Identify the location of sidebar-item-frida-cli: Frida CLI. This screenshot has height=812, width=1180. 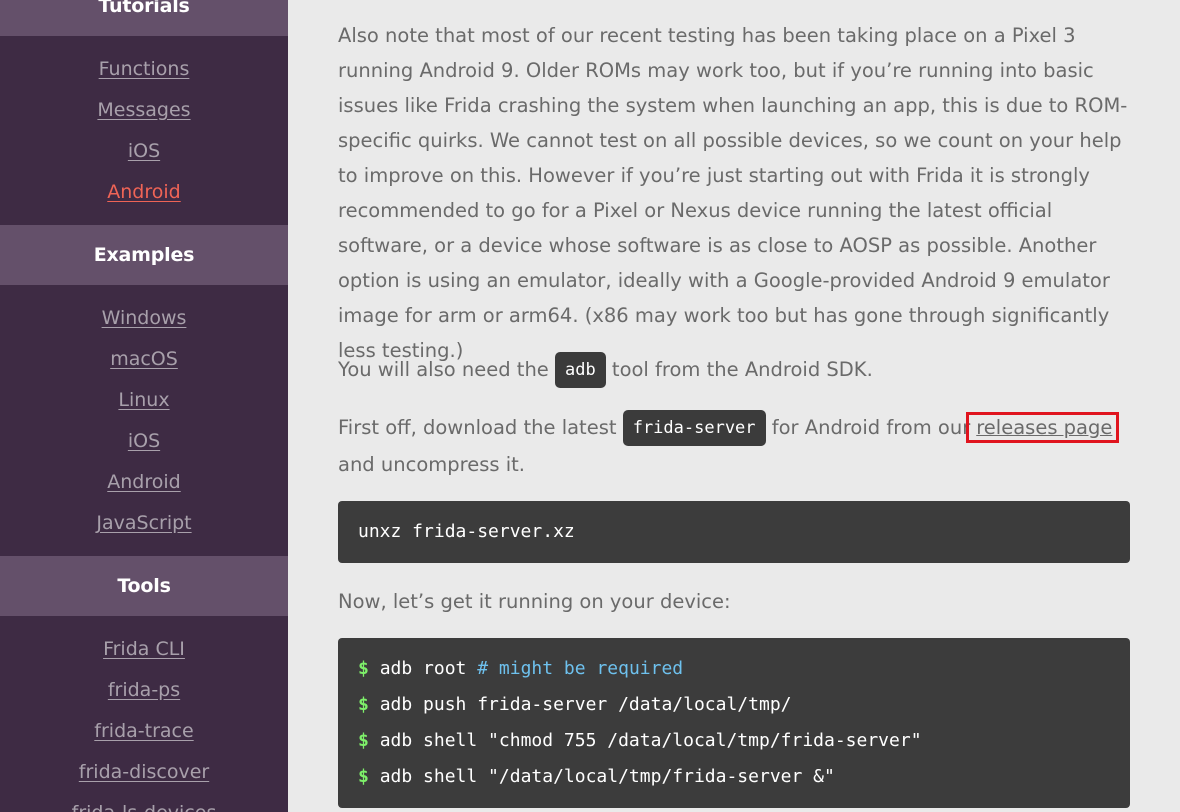
(144, 649).